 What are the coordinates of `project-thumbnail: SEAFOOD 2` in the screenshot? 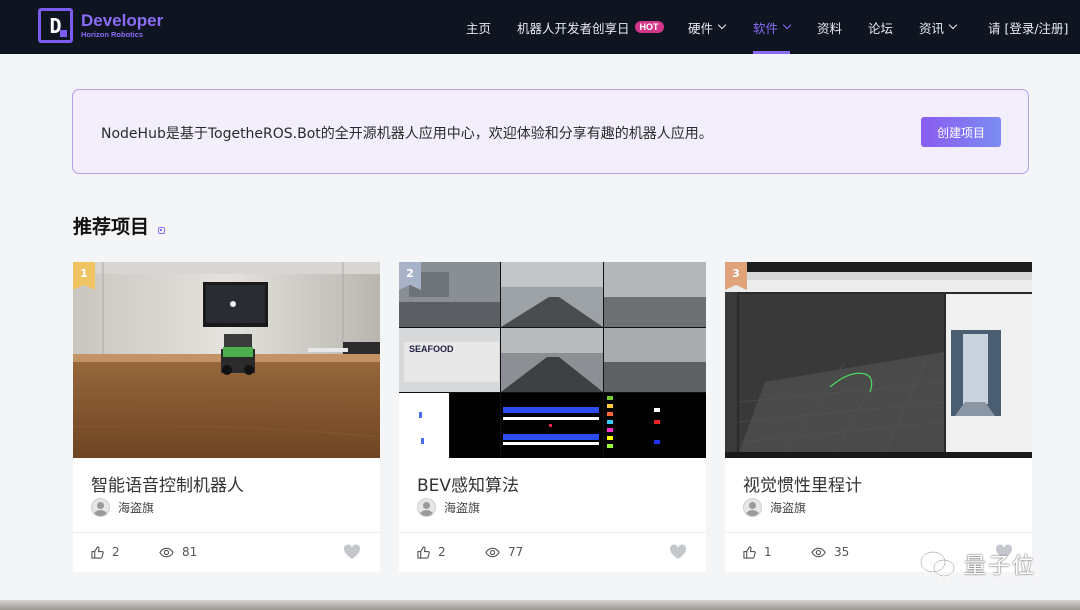 It's located at (552, 360).